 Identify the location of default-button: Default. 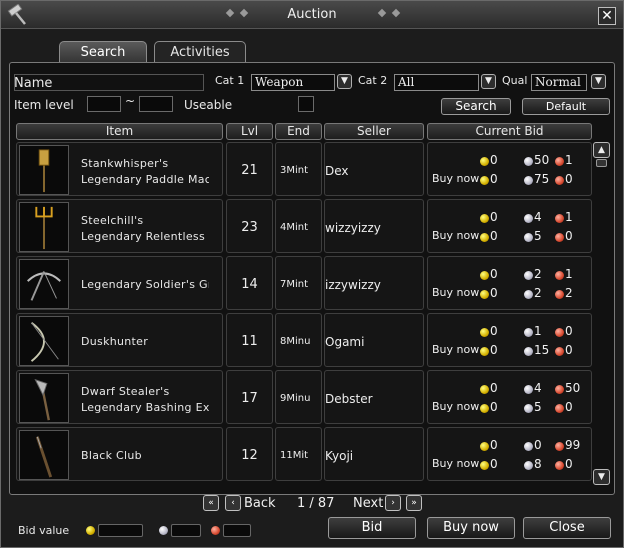
(566, 106).